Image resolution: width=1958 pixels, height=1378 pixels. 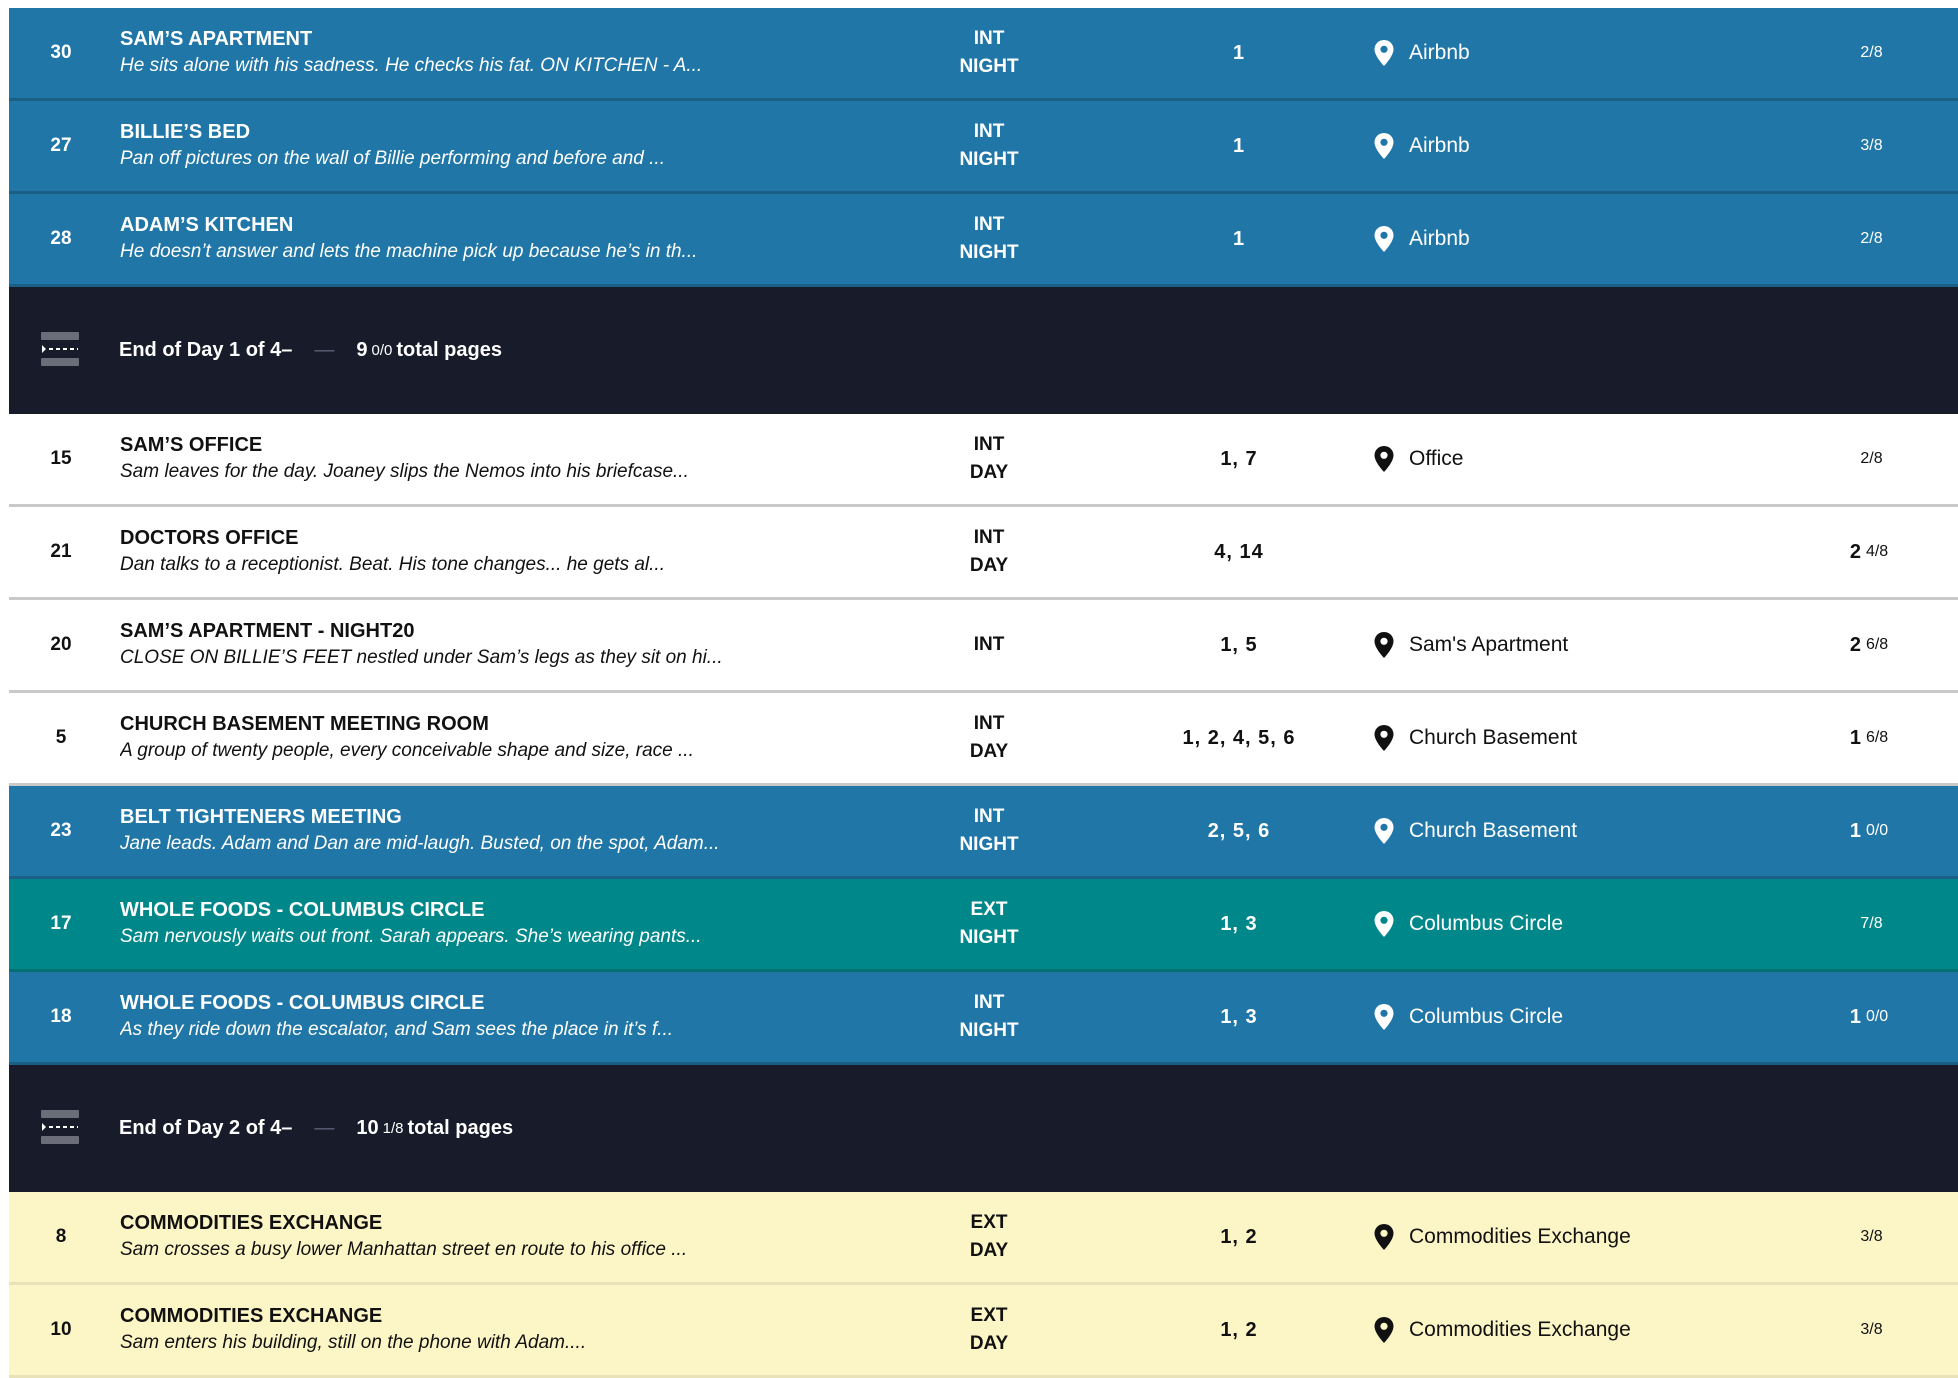 I want to click on int-ext-day-night: EXT NIGHT, so click(x=989, y=924).